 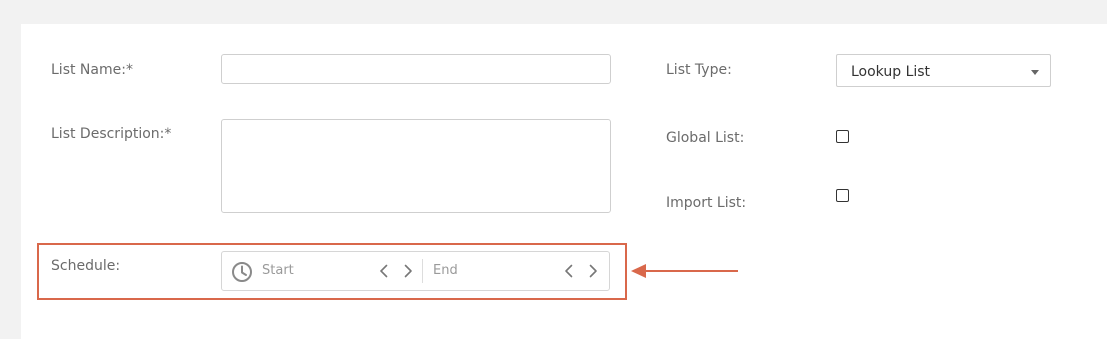 What do you see at coordinates (416, 166) in the screenshot?
I see `list-description-textarea` at bounding box center [416, 166].